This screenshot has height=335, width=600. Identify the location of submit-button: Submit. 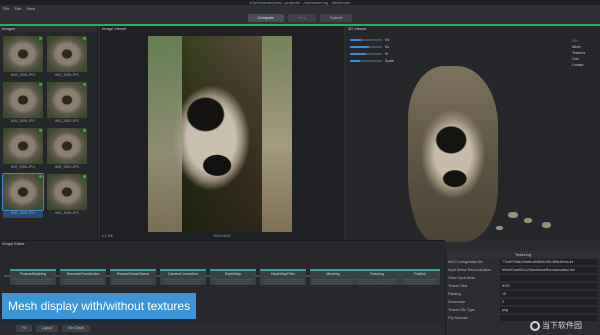
(336, 18).